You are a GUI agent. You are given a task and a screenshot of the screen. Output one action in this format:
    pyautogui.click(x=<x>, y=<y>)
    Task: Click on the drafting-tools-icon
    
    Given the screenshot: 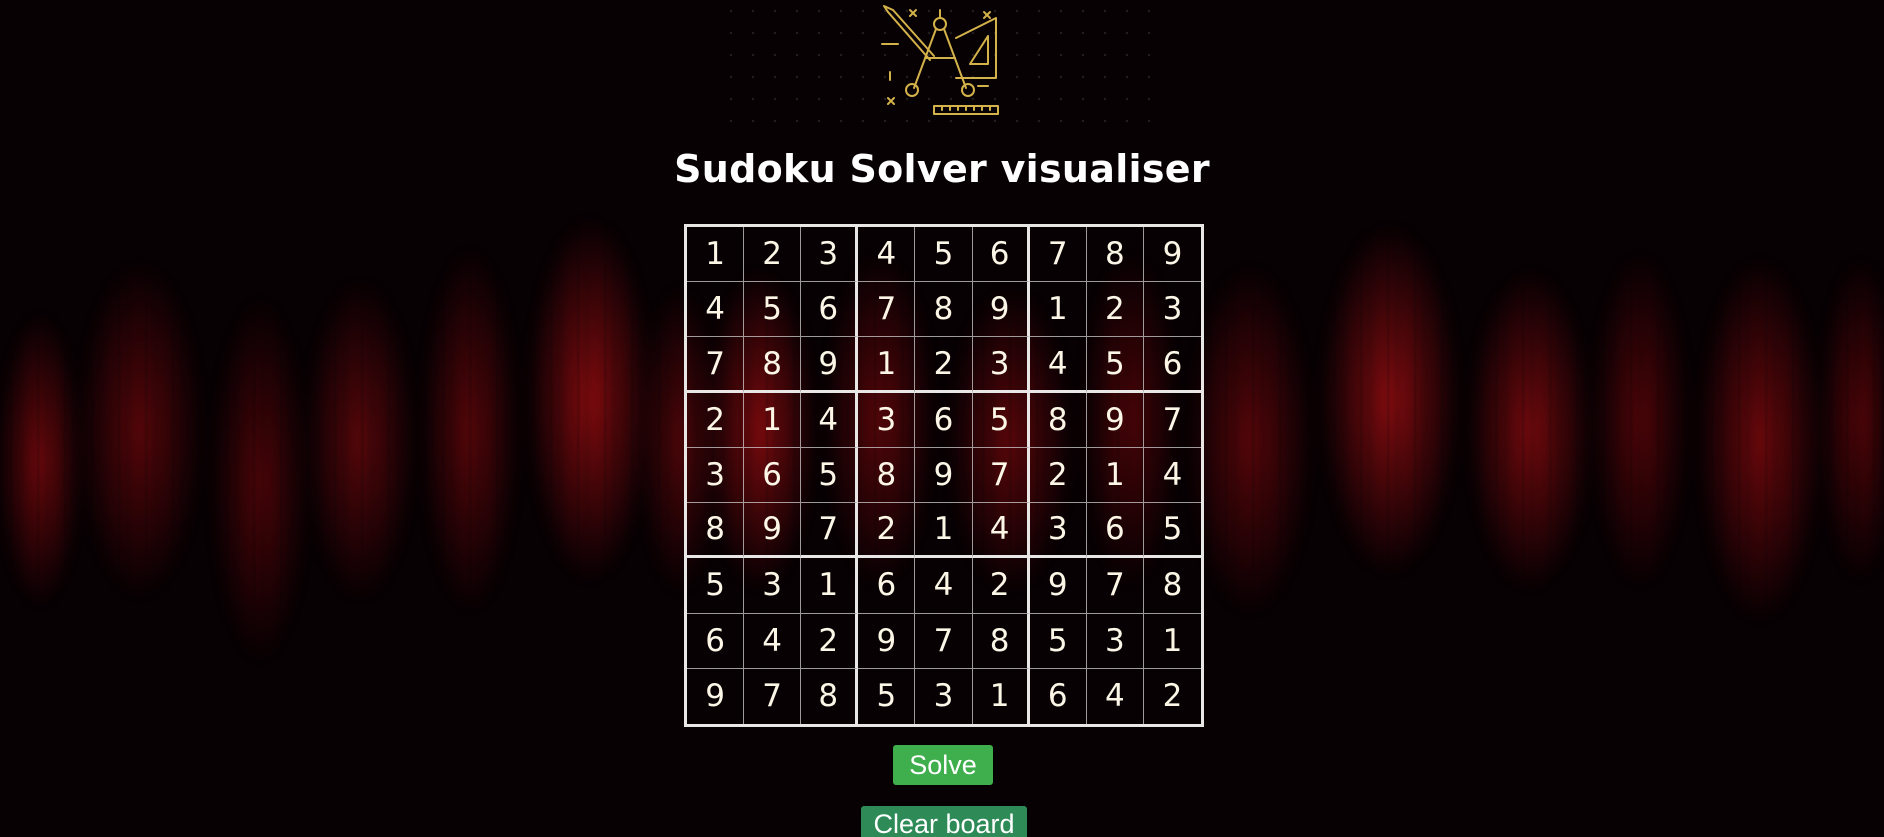 What is the action you would take?
    pyautogui.click(x=940, y=60)
    